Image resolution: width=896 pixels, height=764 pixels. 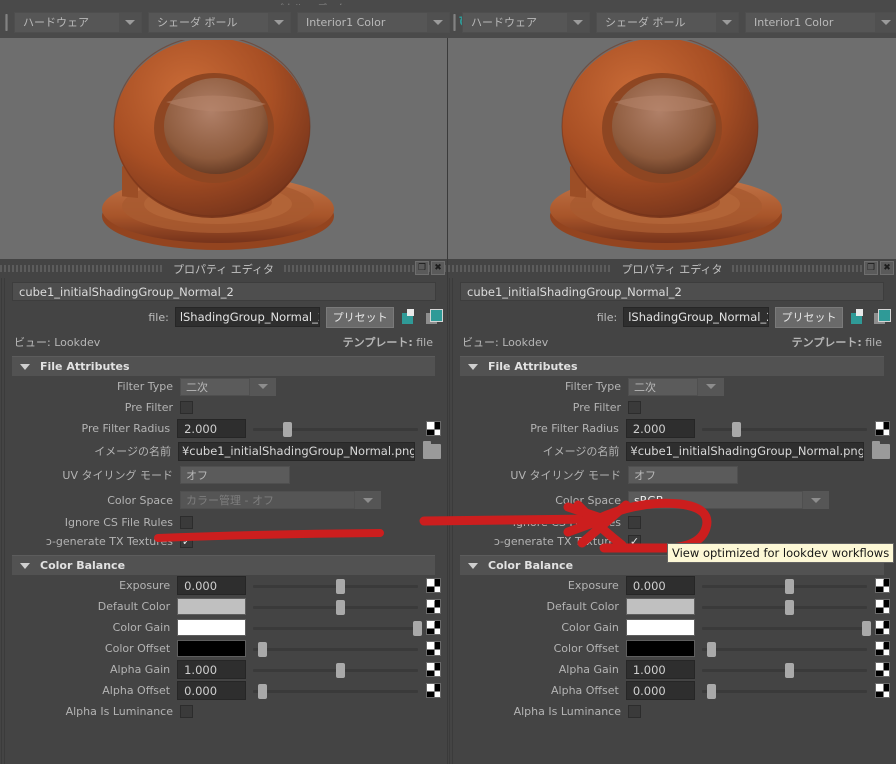 What do you see at coordinates (667, 22) in the screenshot?
I see `object-dropdown-right: シェーダ ボール` at bounding box center [667, 22].